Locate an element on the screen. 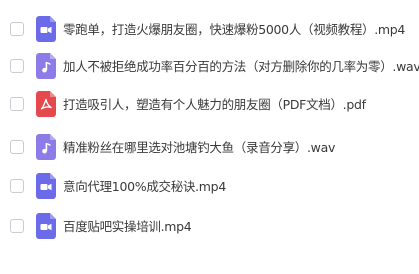 The image size is (419, 274). file-row: 意向代理100%成交秘诀.mp4 is located at coordinates (209, 187).